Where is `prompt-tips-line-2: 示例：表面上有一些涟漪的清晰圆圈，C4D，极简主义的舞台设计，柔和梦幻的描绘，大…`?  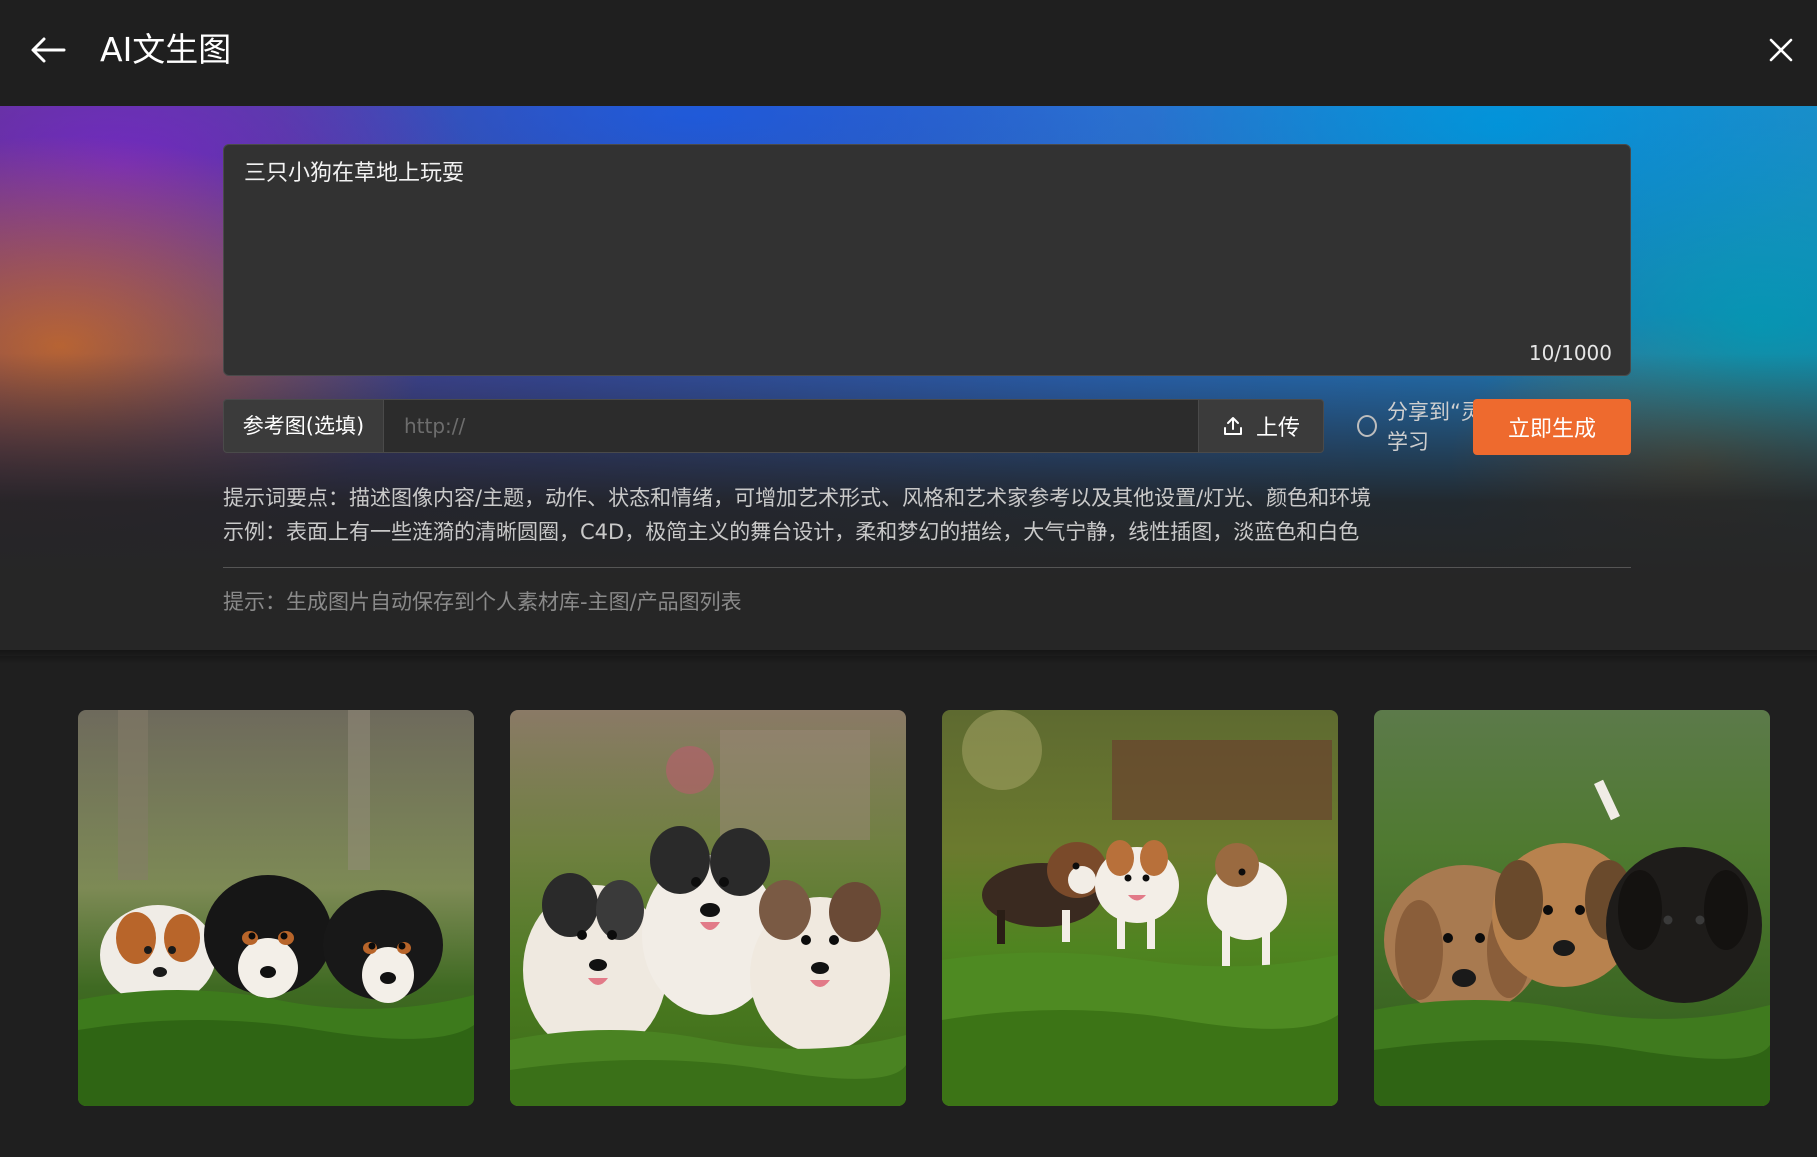
prompt-tips-line-2: 示例：表面上有一些涟漪的清晰圆圈，C4D，极简主义的舞台设计，柔和梦幻的描绘，大… is located at coordinates (791, 532).